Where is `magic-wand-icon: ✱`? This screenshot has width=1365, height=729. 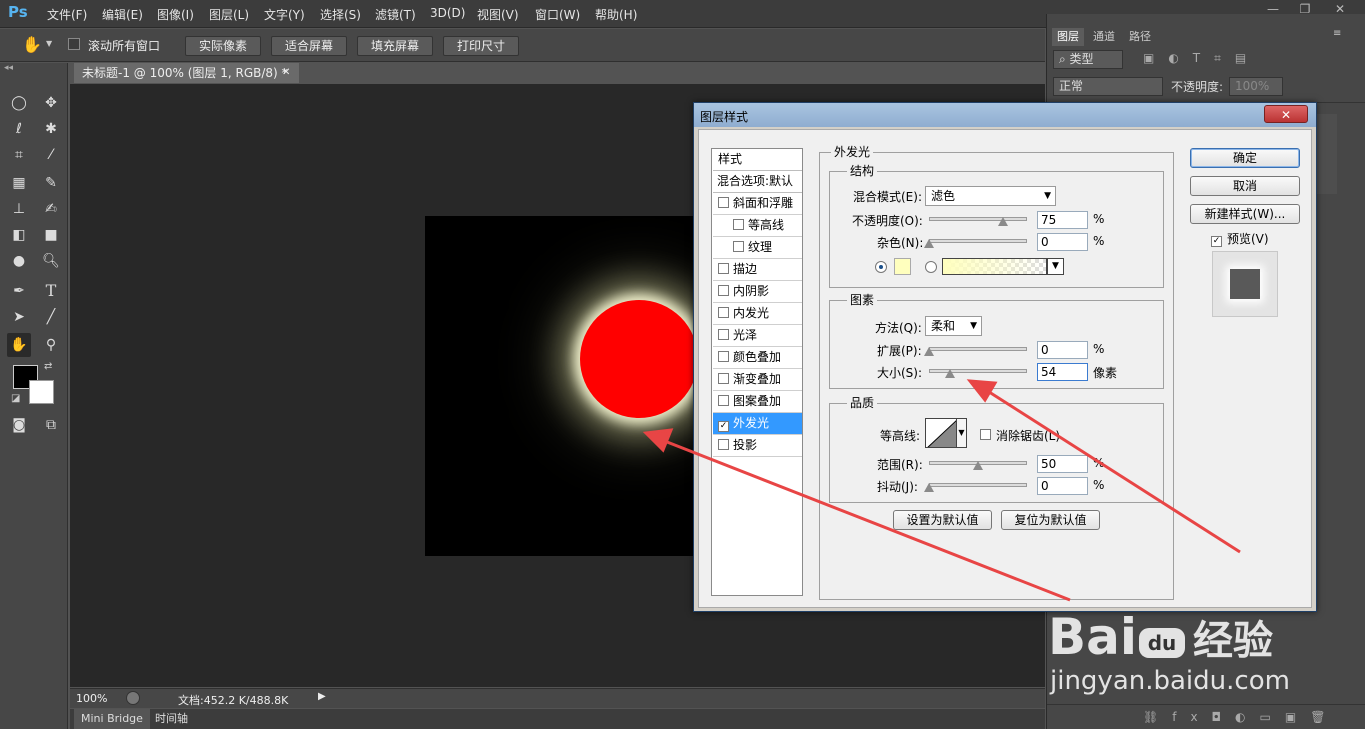
magic-wand-icon: ✱ is located at coordinates (51, 129).